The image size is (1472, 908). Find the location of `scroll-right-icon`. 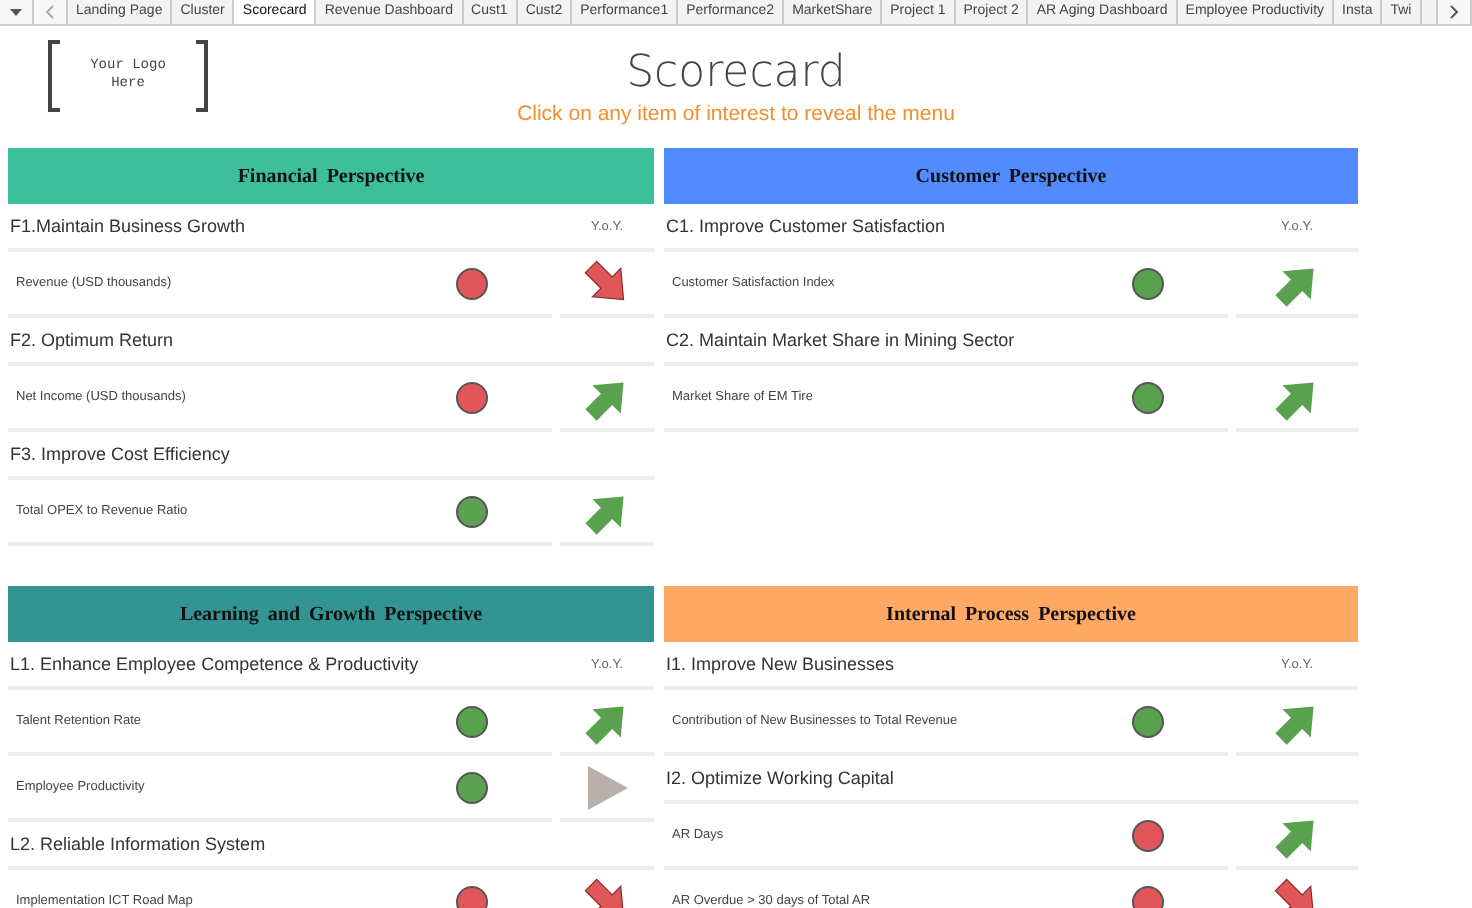

scroll-right-icon is located at coordinates (1454, 12).